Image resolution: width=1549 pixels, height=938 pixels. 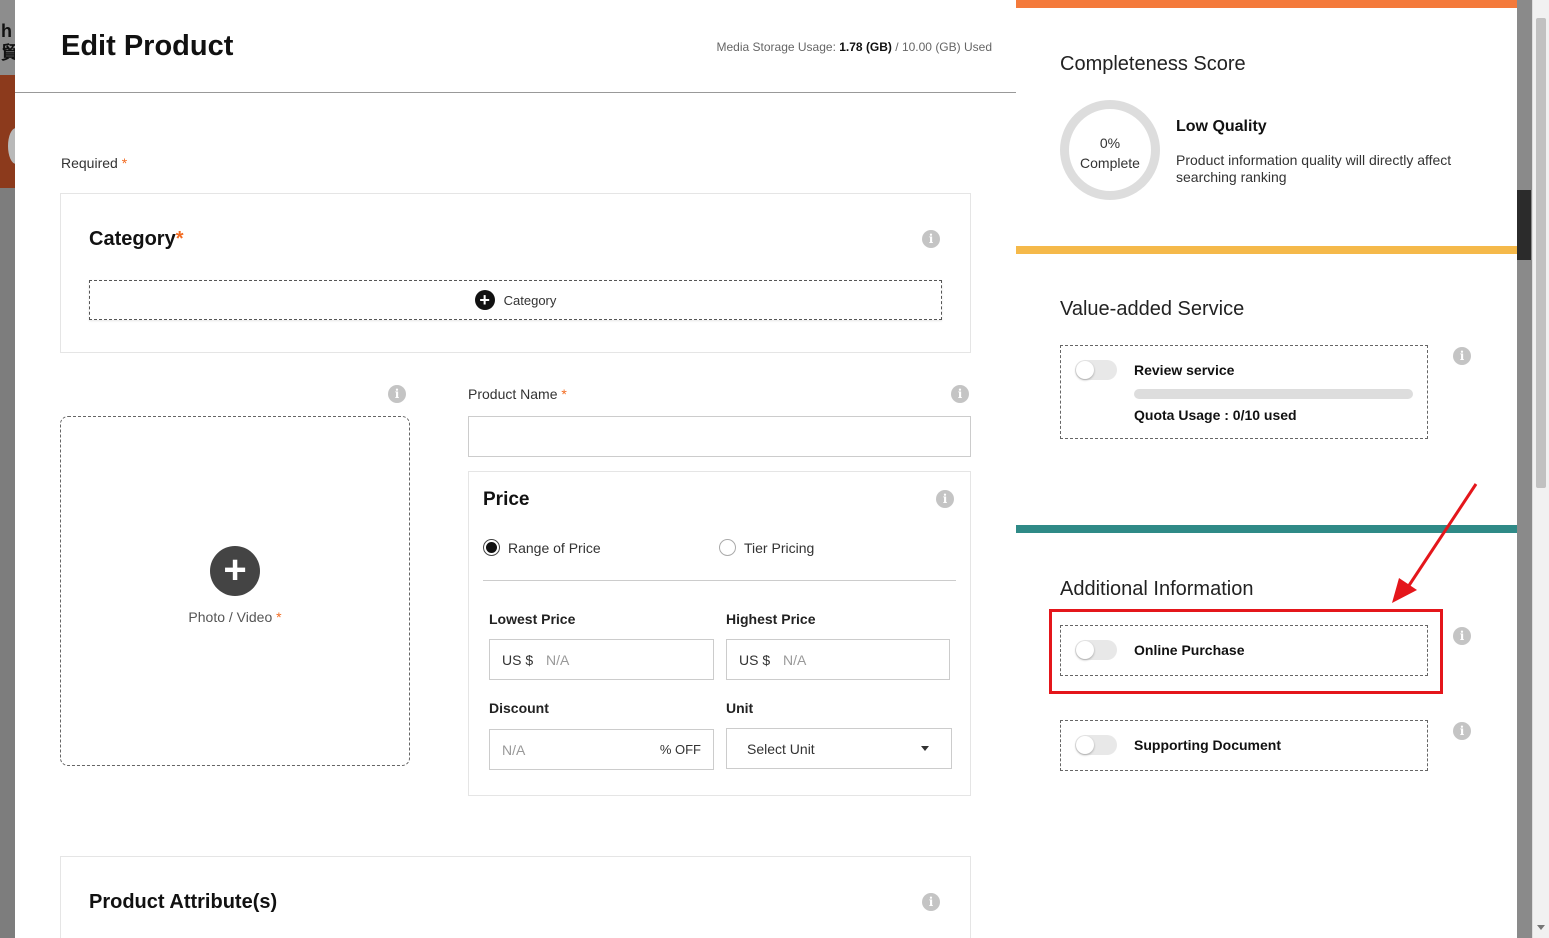 What do you see at coordinates (9, 37) in the screenshot?
I see `background-logo: h 貿` at bounding box center [9, 37].